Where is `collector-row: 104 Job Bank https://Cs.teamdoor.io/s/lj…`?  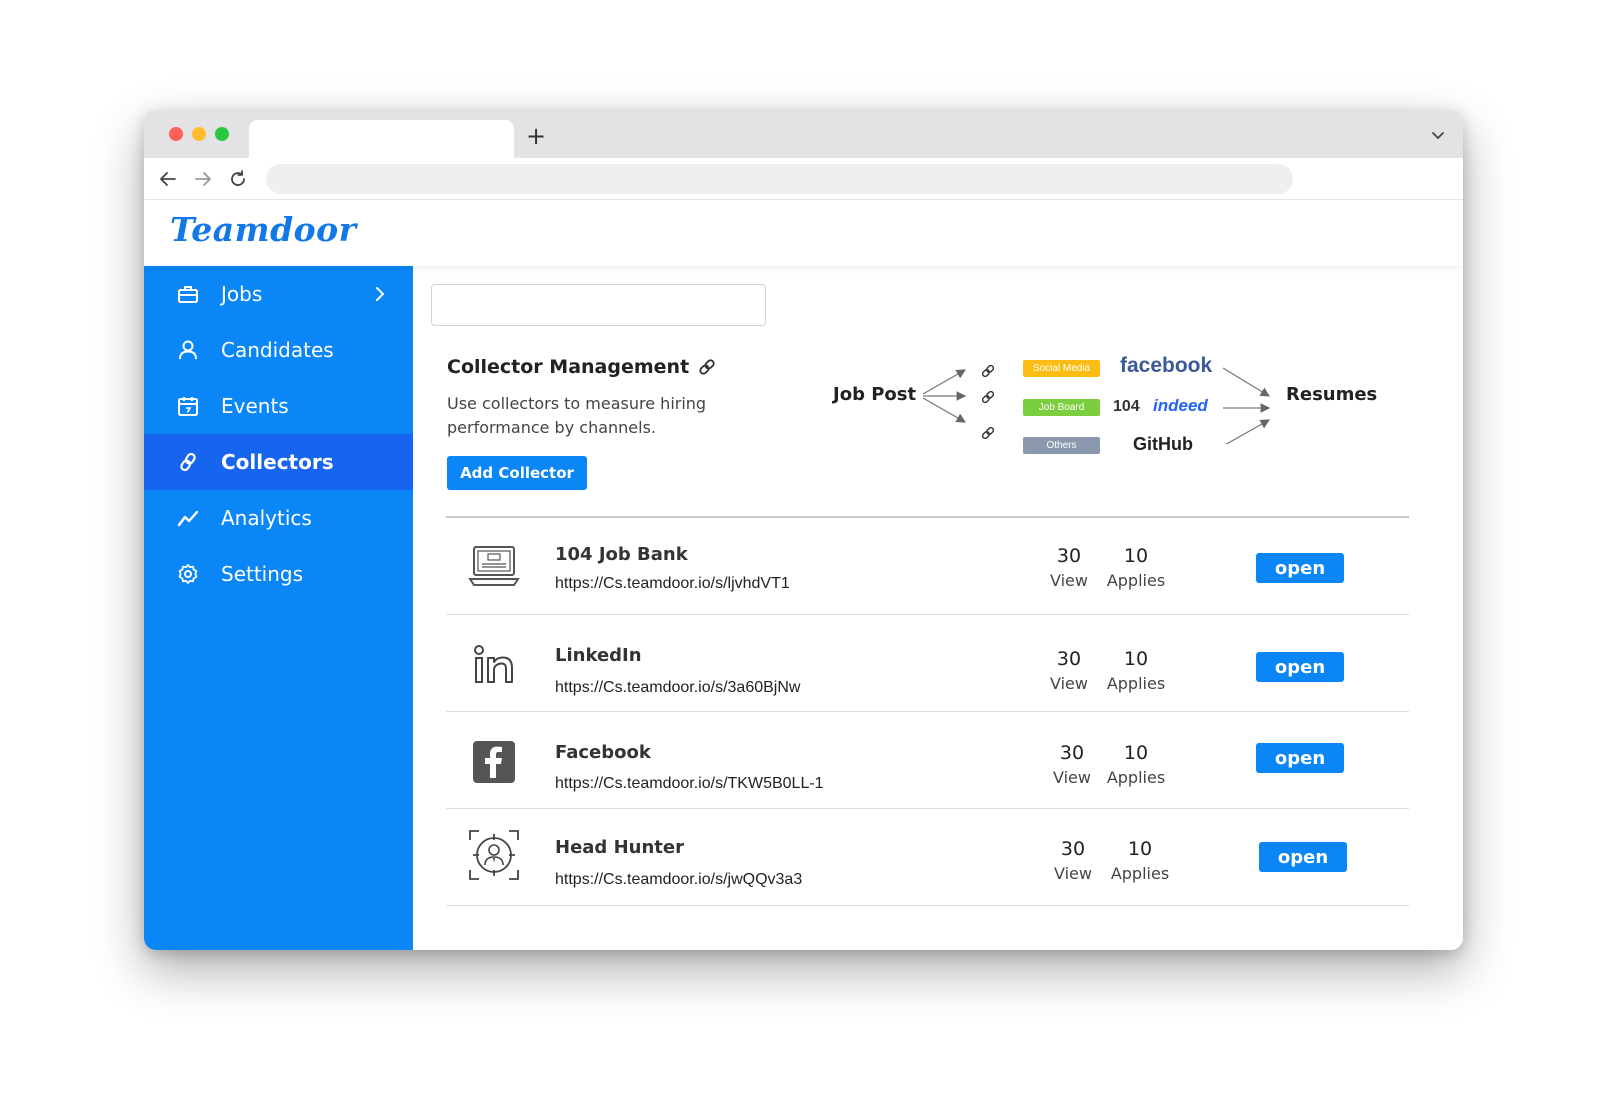
collector-row: 104 Job Bank https://Cs.teamdoor.io/s/lj… is located at coordinates (927, 566).